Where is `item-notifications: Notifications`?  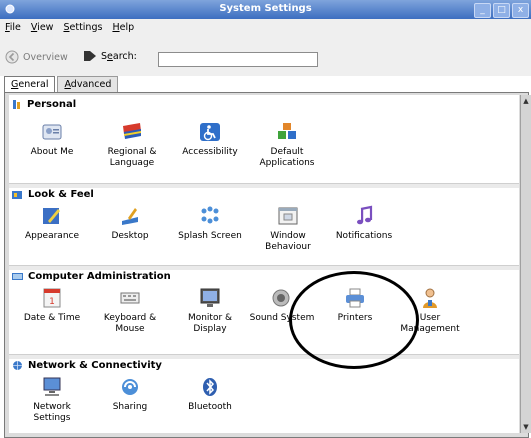 item-notifications: Notifications is located at coordinates (364, 223).